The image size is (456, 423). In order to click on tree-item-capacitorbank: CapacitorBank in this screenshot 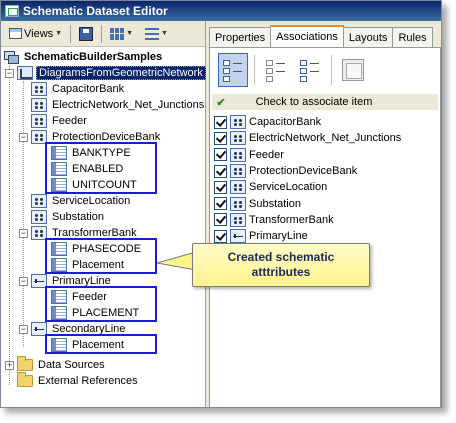, I will do `click(78, 89)`.